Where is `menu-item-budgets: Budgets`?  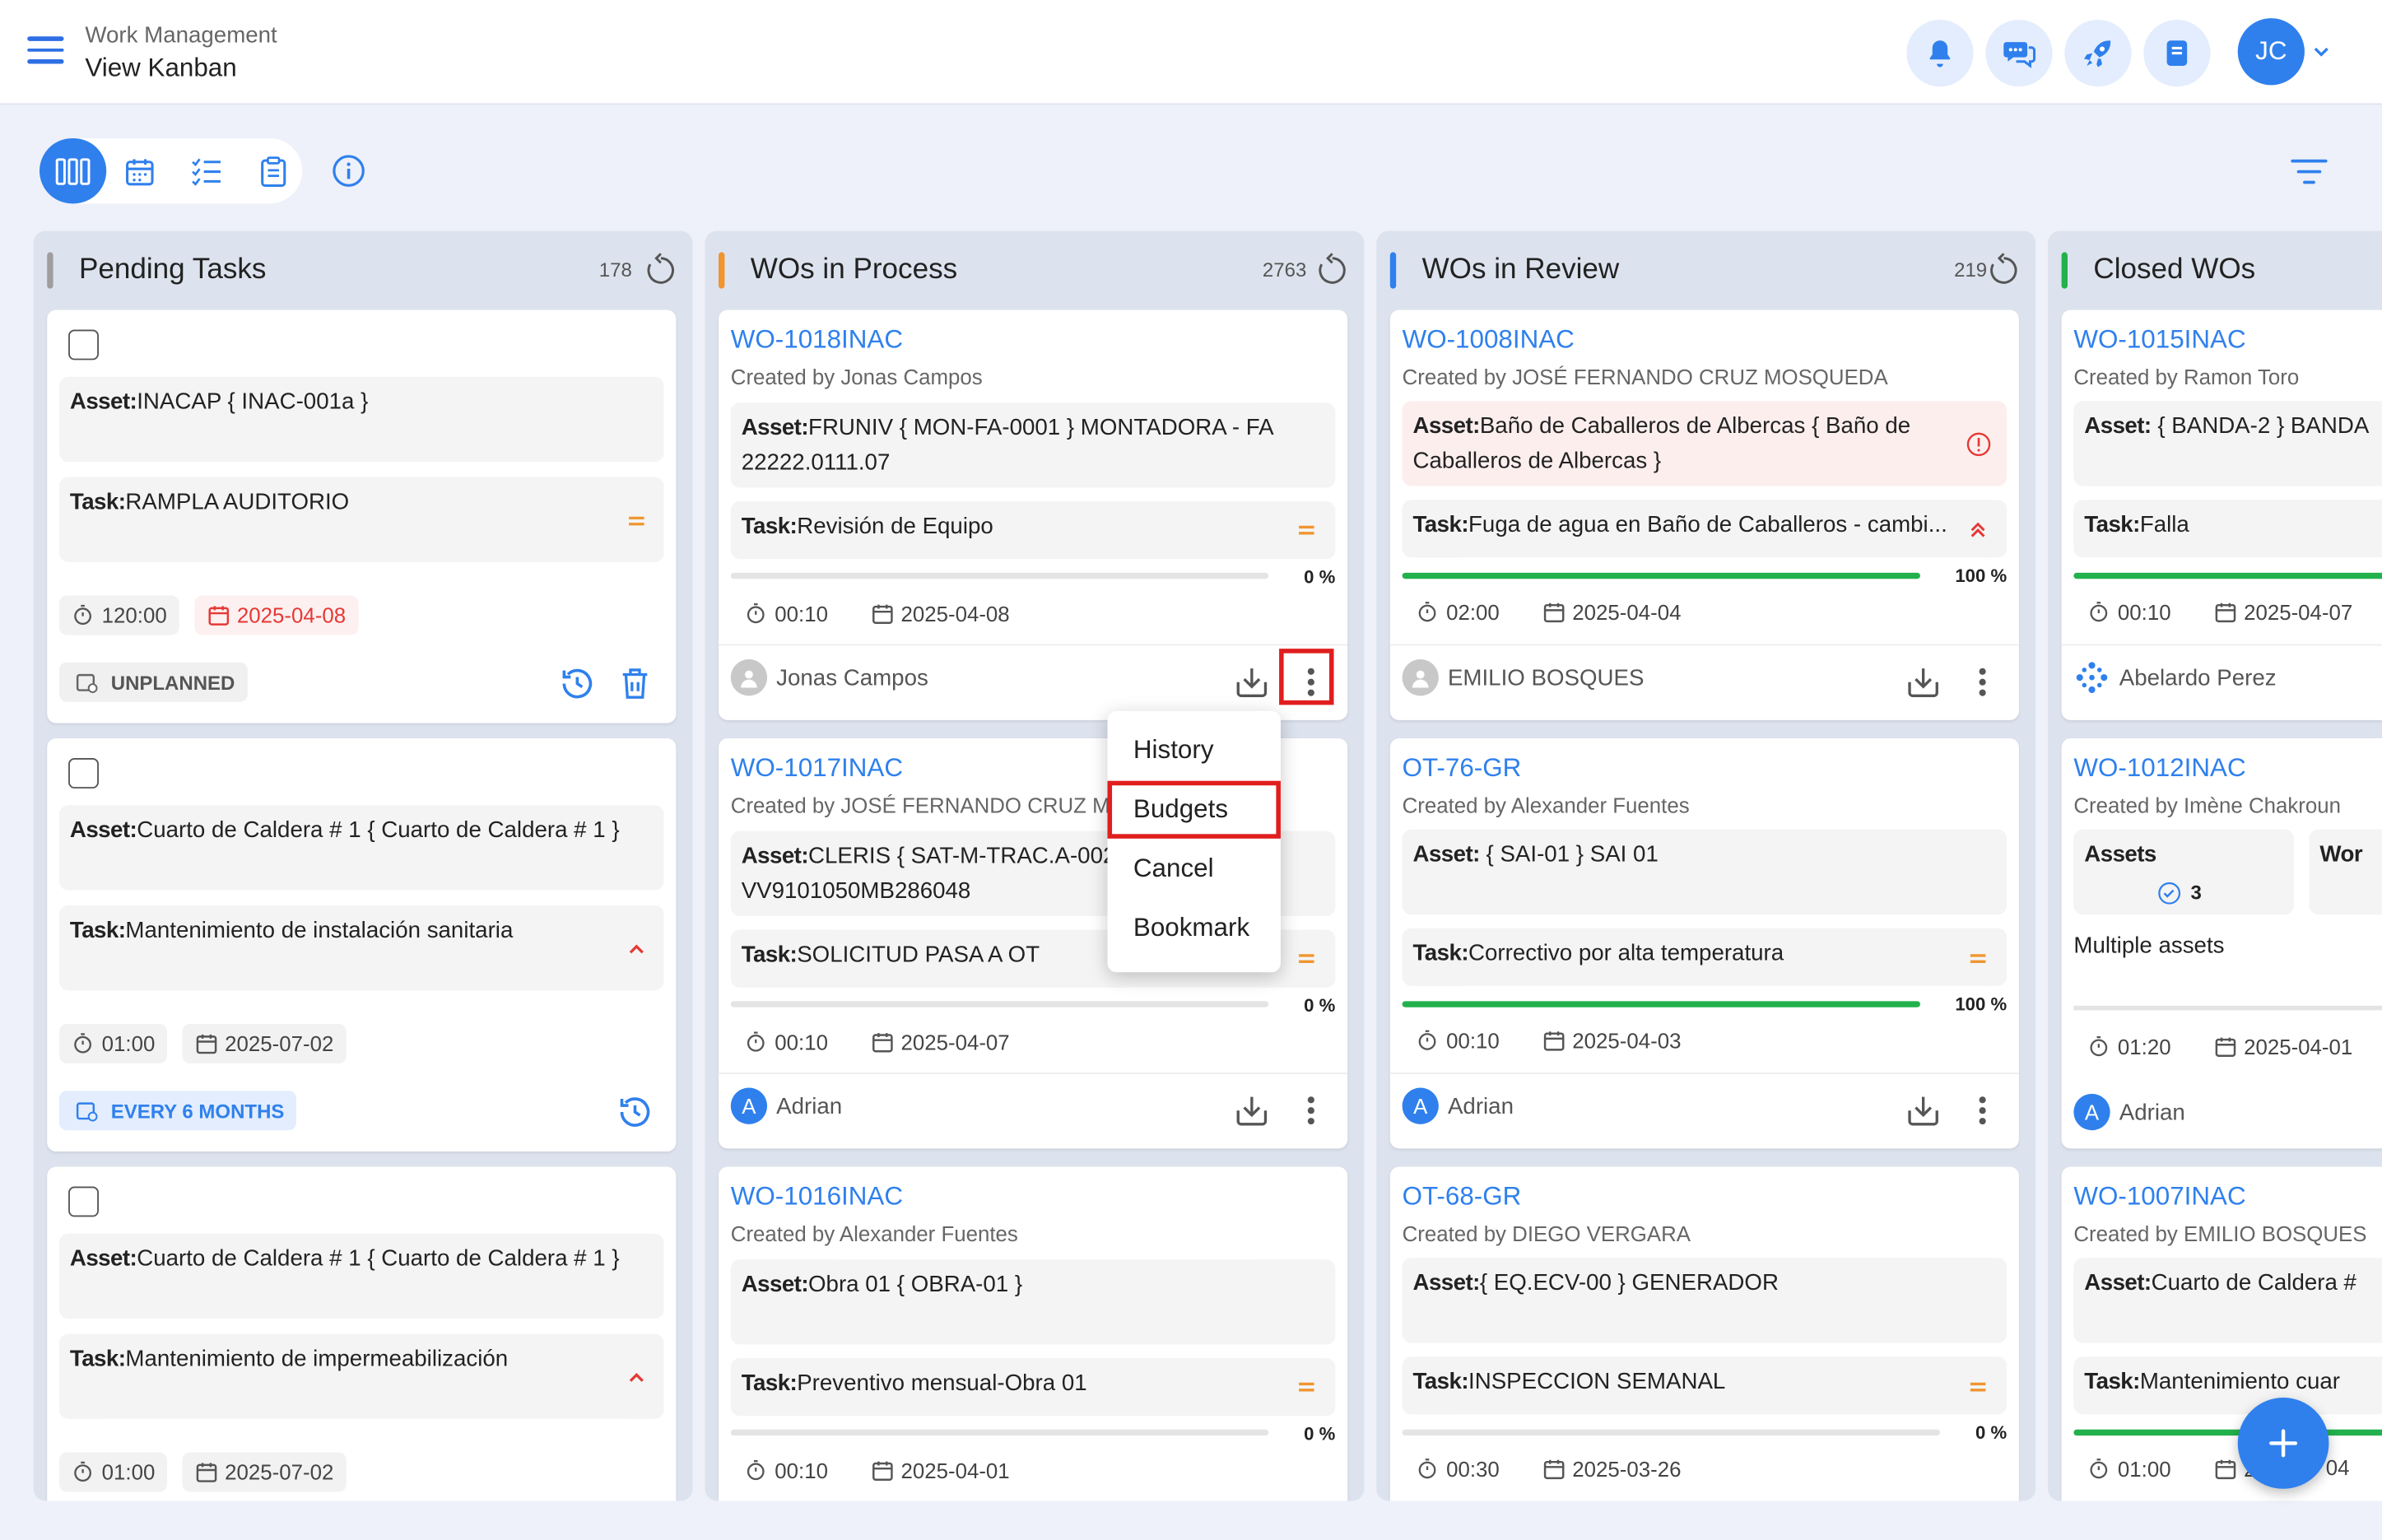 menu-item-budgets: Budgets is located at coordinates (1194, 810).